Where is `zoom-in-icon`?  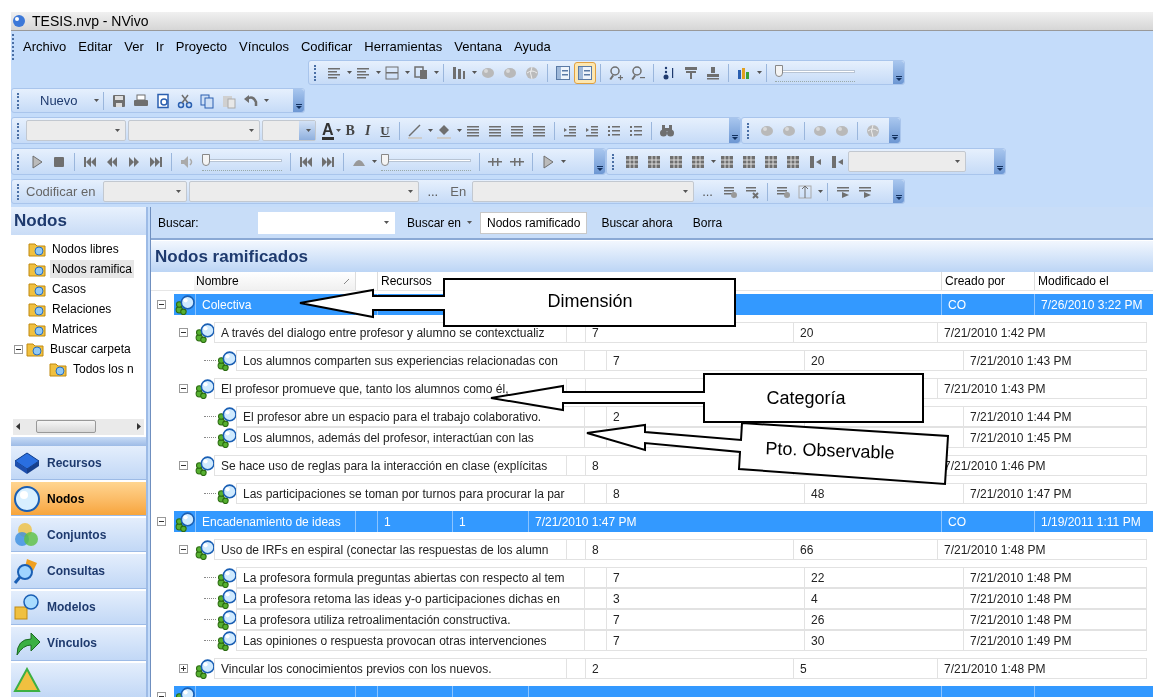 zoom-in-icon is located at coordinates (616, 72).